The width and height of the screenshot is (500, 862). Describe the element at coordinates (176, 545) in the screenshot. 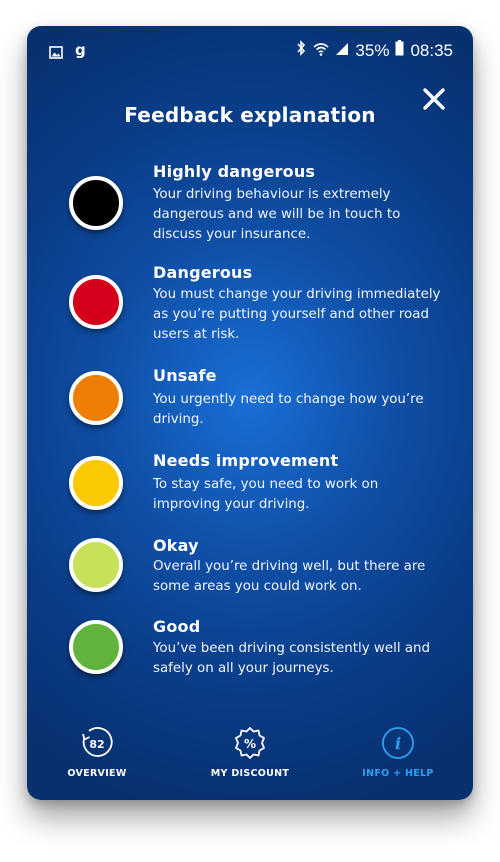

I see `feedback-level-heading: Okay` at that location.